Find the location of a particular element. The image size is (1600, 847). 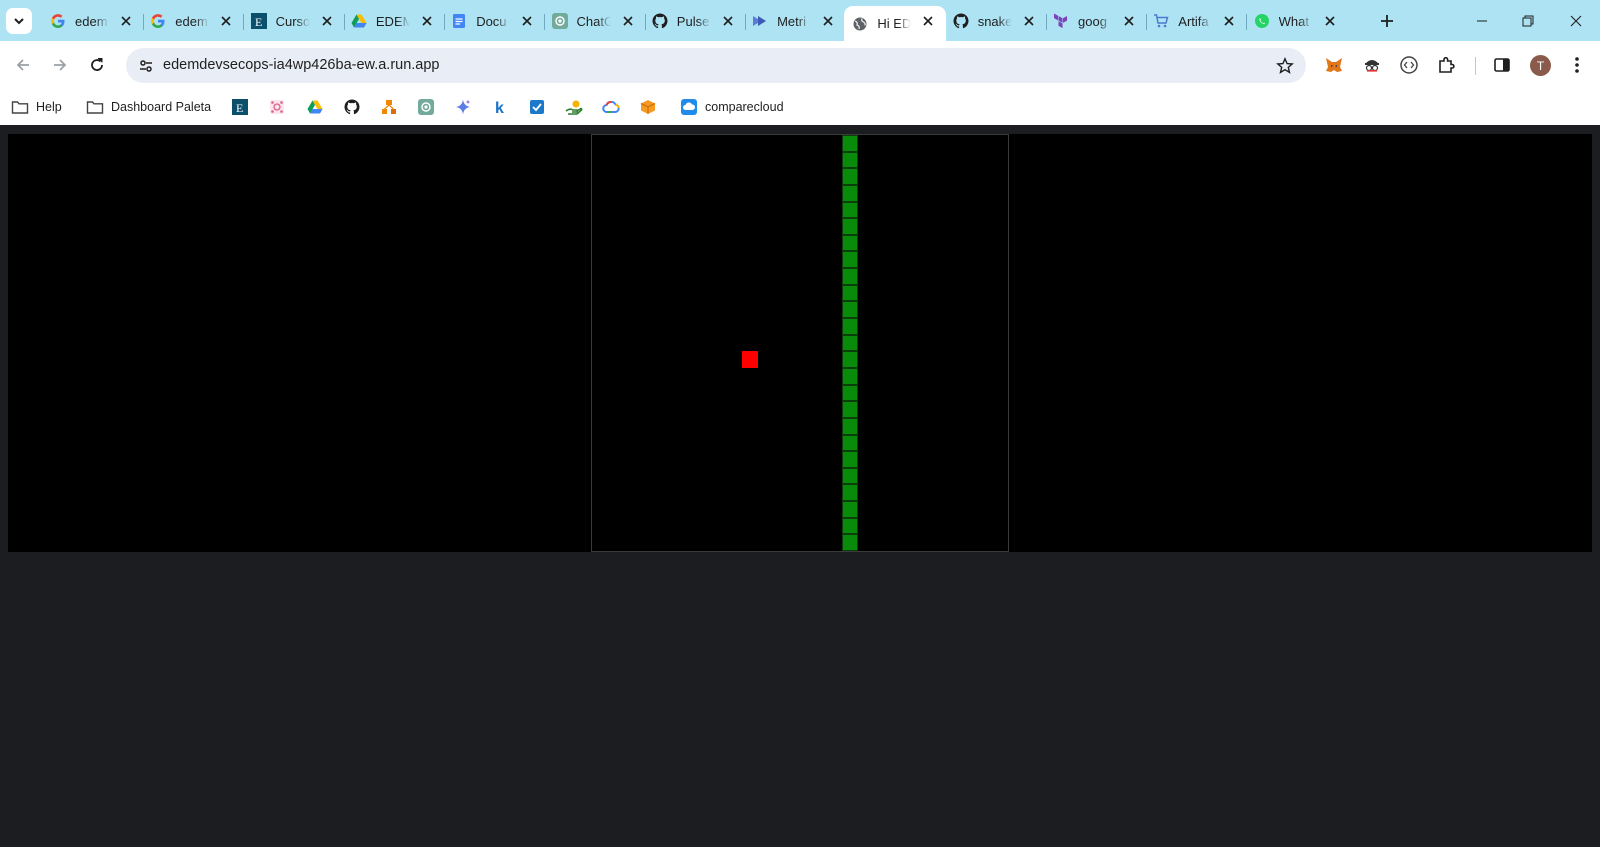

svg-text: k is located at coordinates (499, 107).